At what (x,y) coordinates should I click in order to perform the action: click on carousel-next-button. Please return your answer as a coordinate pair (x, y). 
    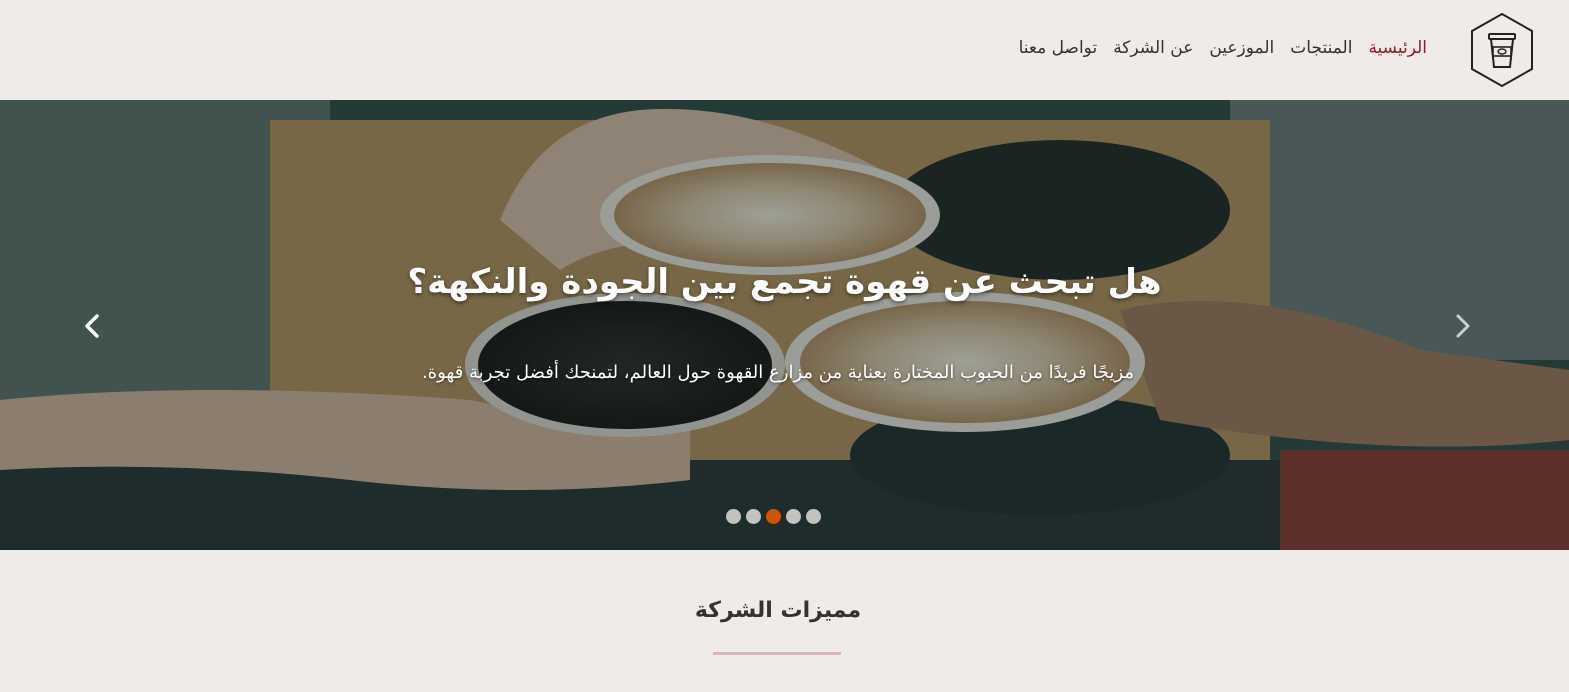
    Looking at the image, I should click on (1462, 326).